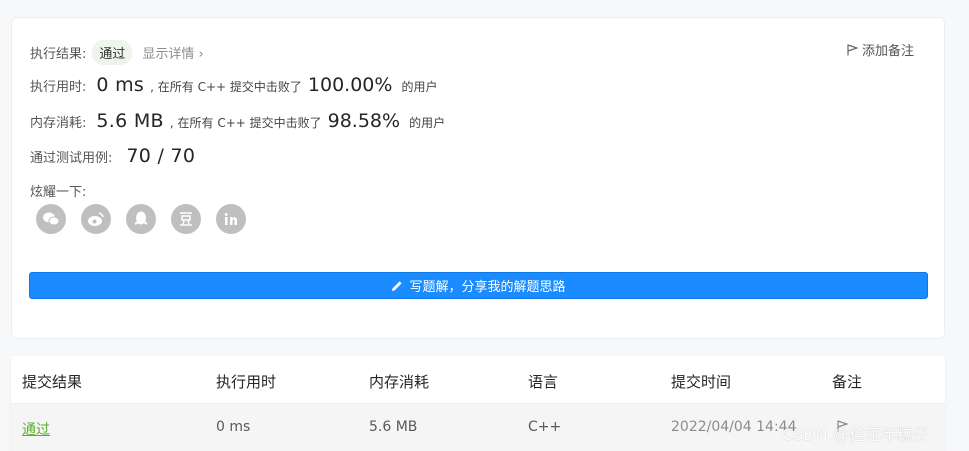 The image size is (969, 451). I want to click on row-result-link: 通过, so click(36, 429).